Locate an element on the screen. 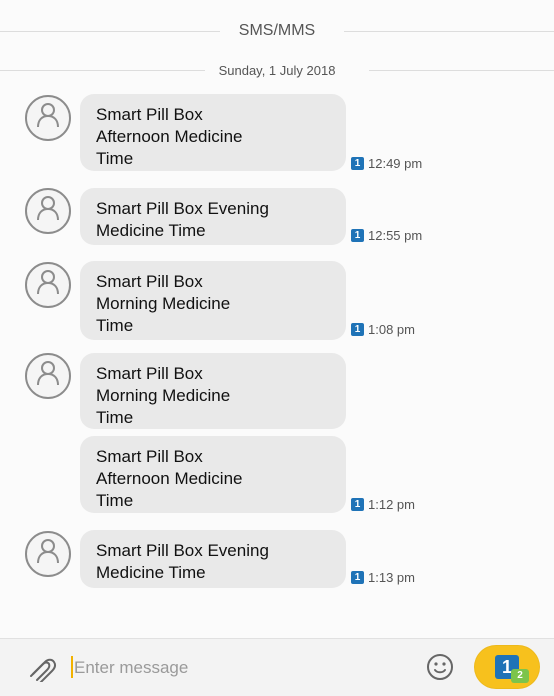 The image size is (554, 696). message-meta: 1 1:12 pm is located at coordinates (383, 504).